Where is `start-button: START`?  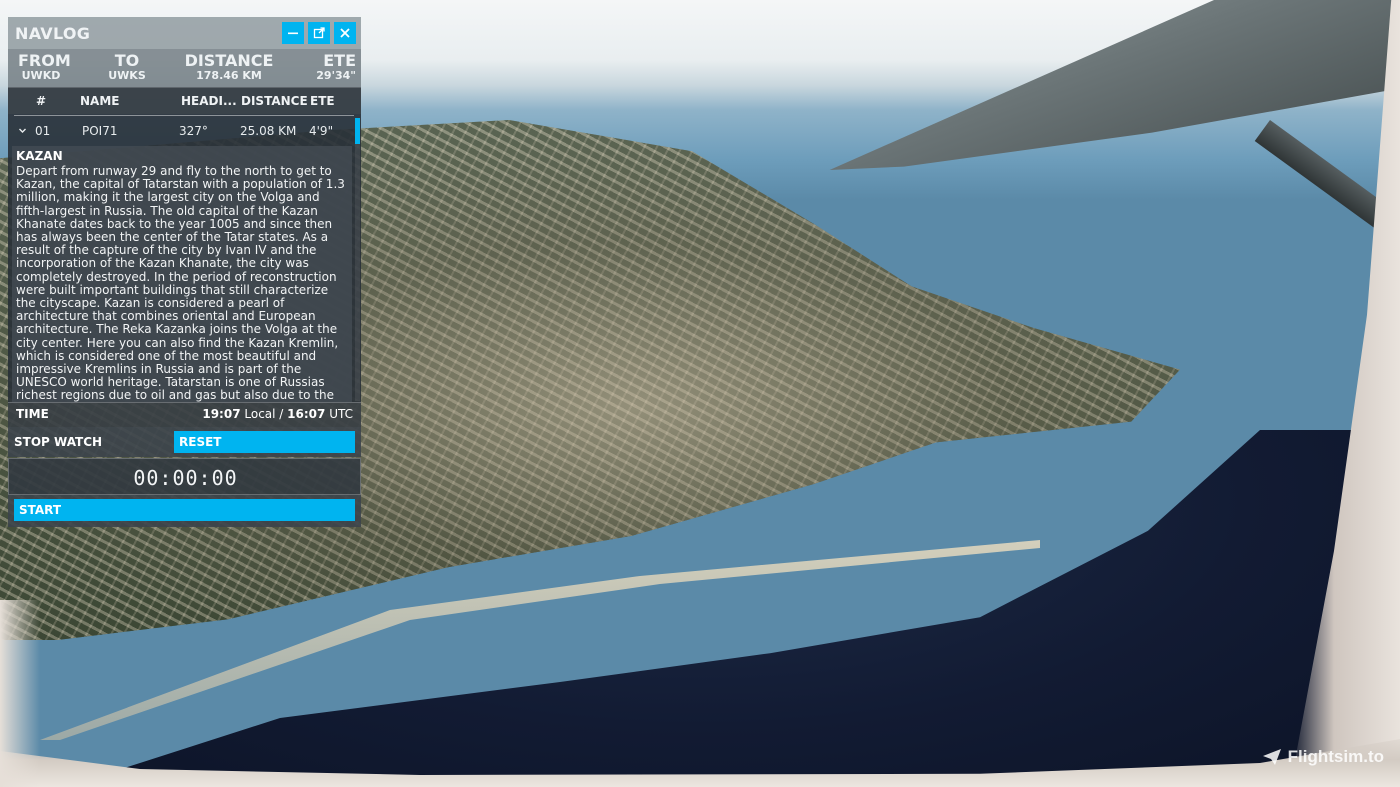 start-button: START is located at coordinates (184, 510).